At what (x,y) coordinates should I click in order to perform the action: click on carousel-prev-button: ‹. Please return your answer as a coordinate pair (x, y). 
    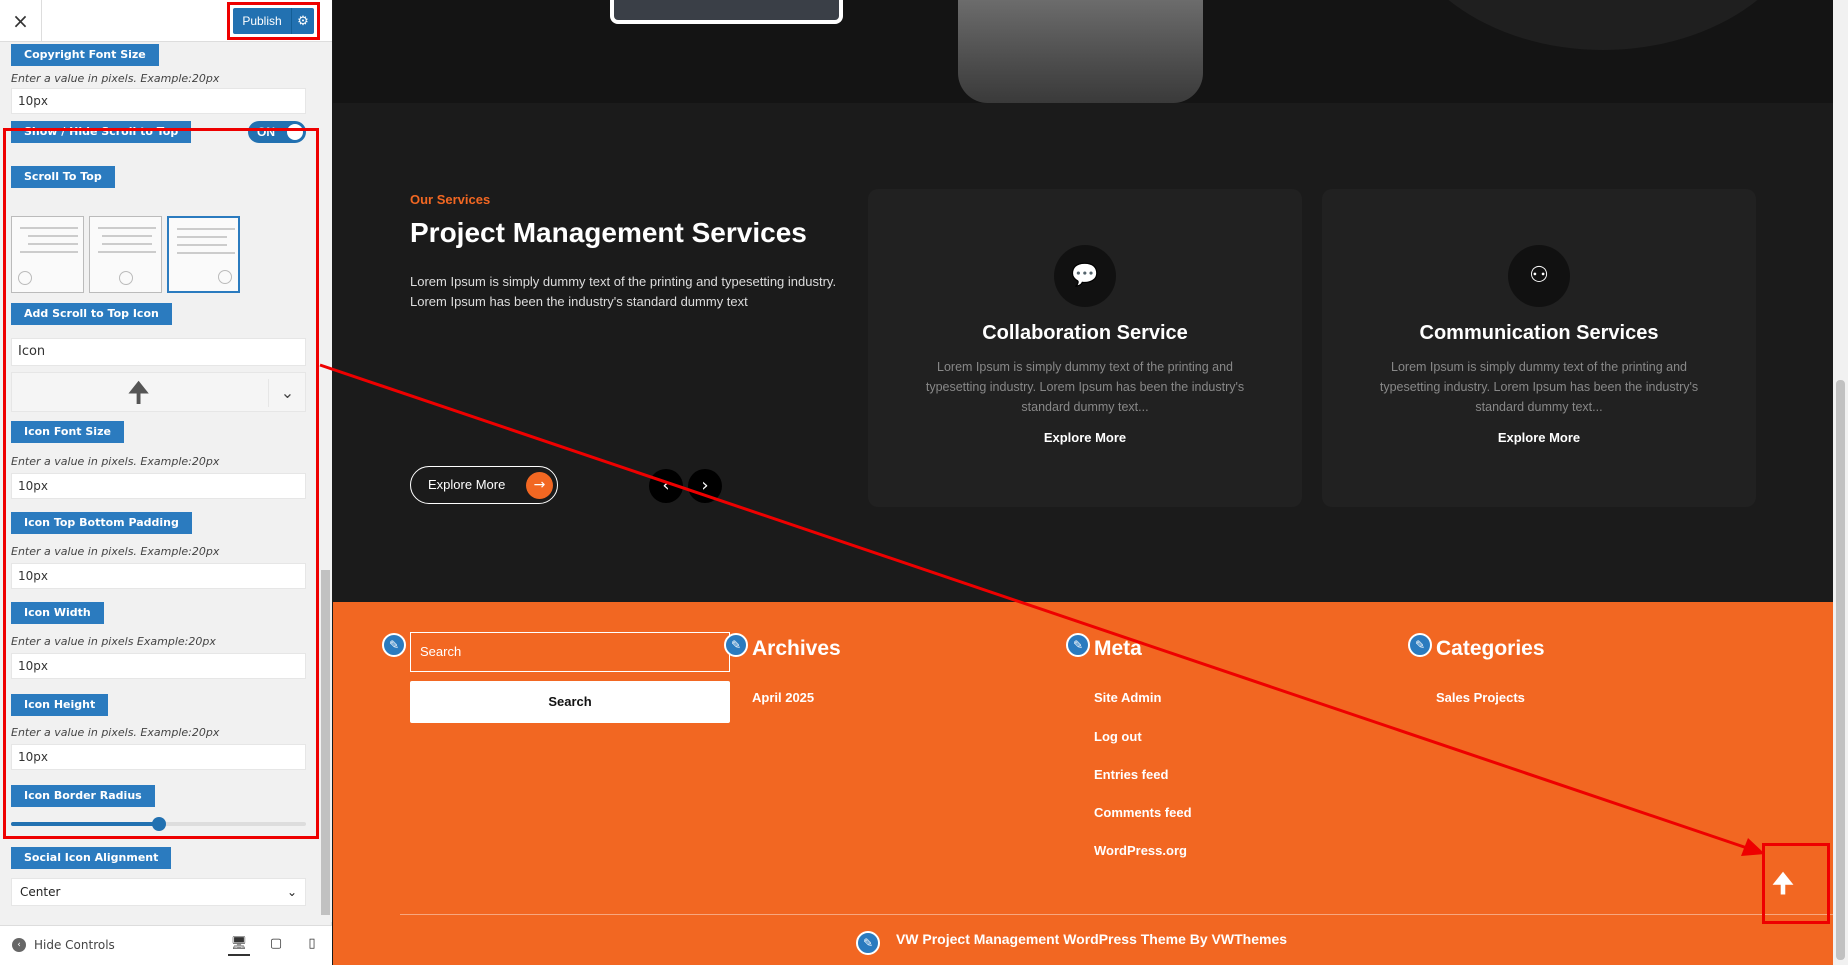
    Looking at the image, I should click on (666, 486).